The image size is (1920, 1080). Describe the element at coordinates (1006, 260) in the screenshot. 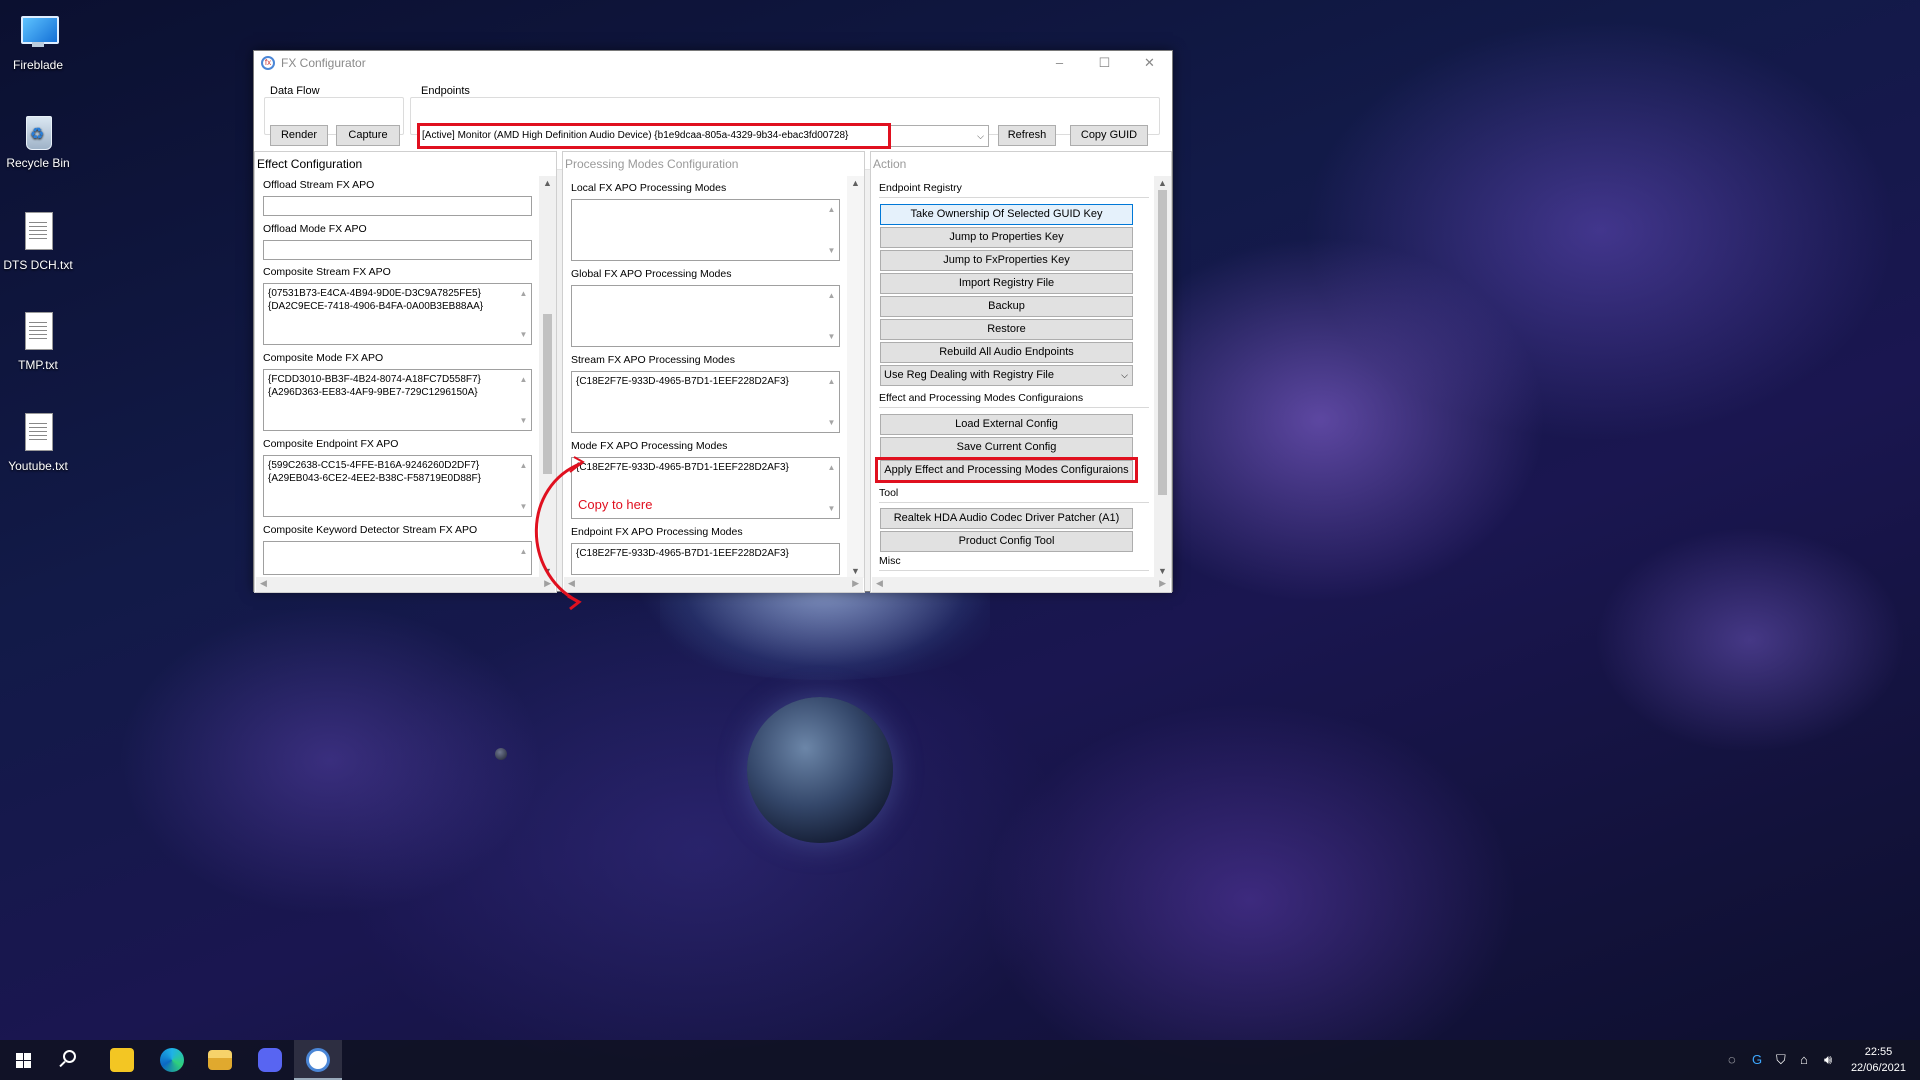

I see `jump-fxproperties-button: Jump to FxProperties Key` at that location.